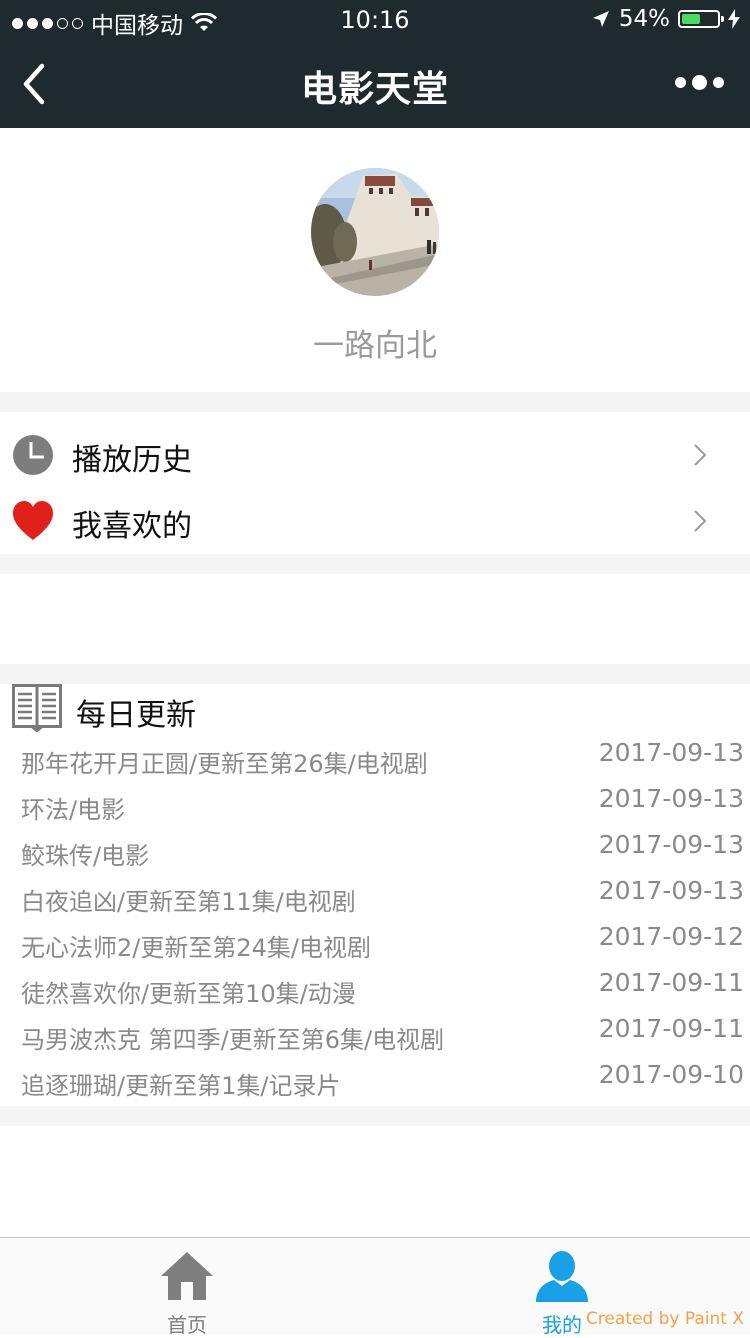 The width and height of the screenshot is (750, 1338). I want to click on avatar-photo, so click(375, 232).